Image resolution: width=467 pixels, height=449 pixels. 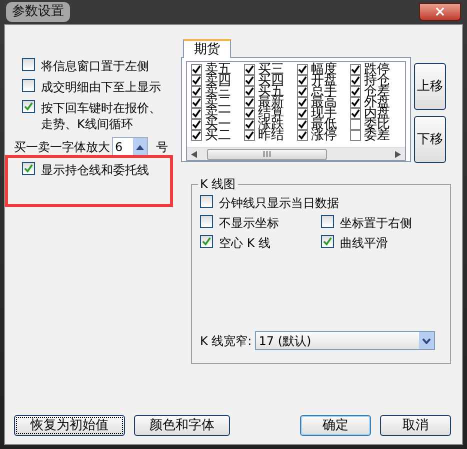 I want to click on option-label: 坐标置于右侧, so click(x=376, y=223).